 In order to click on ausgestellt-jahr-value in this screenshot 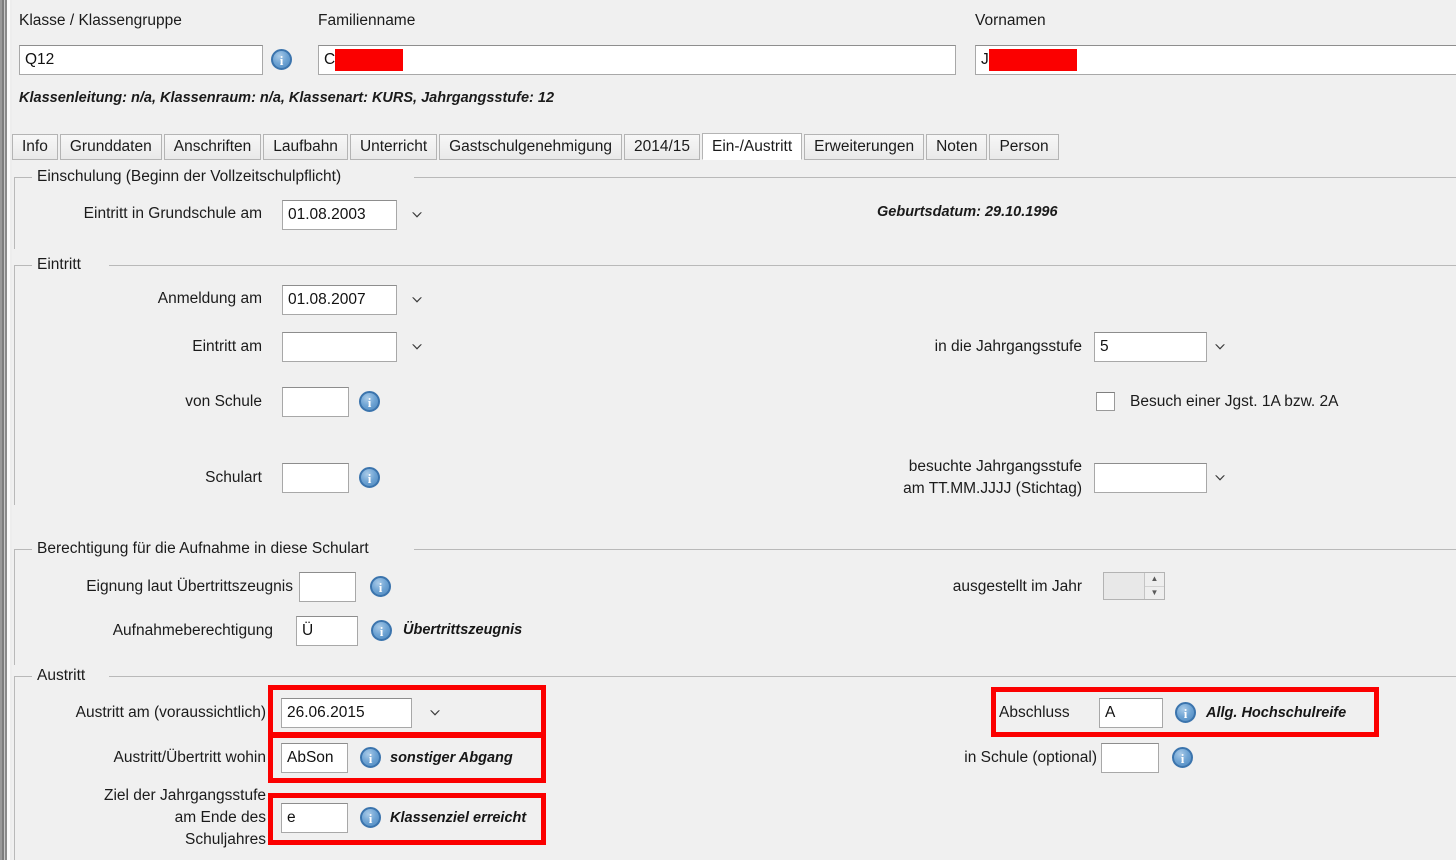, I will do `click(1124, 586)`.